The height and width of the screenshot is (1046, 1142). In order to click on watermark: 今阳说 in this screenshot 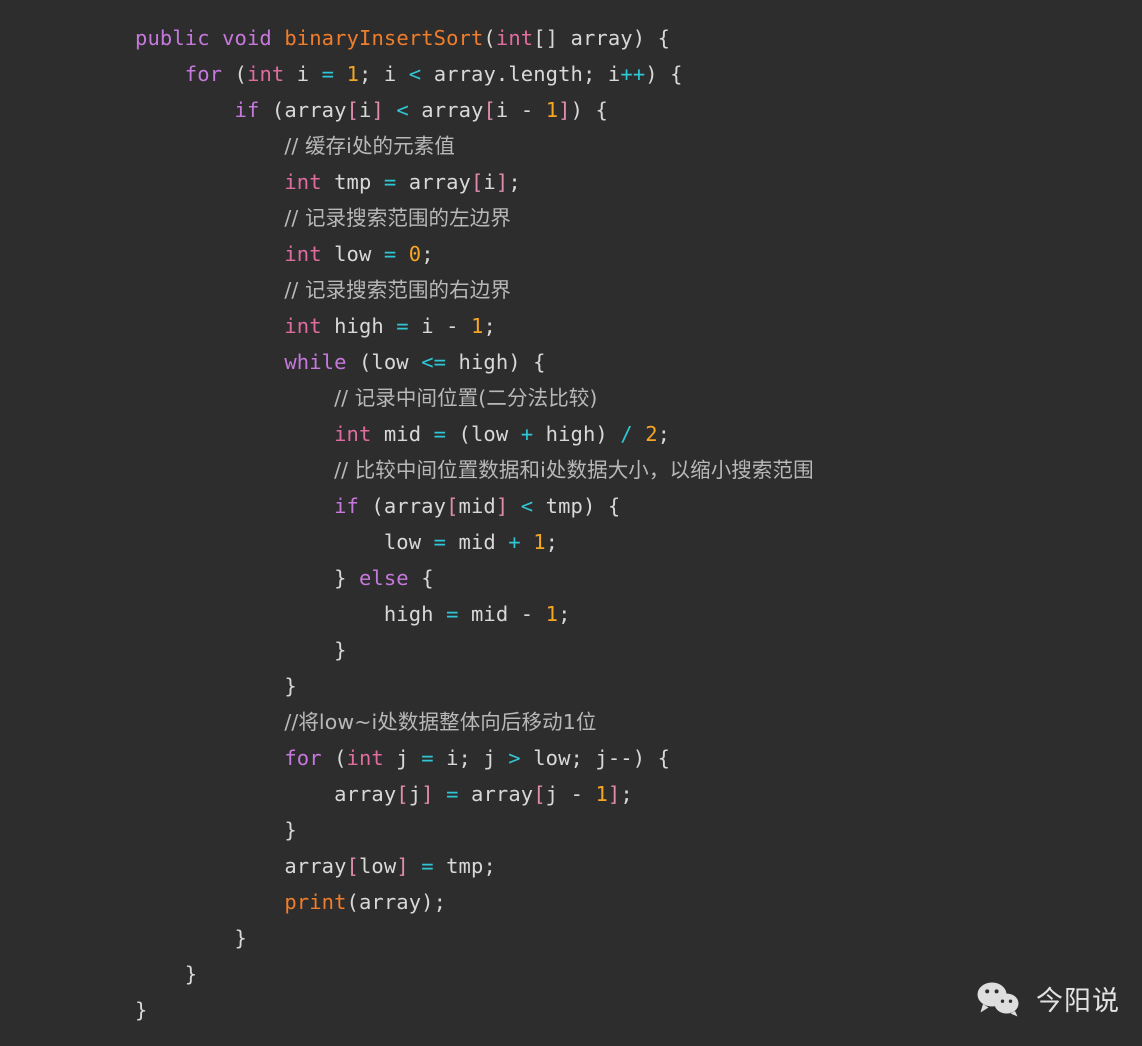, I will do `click(1048, 998)`.